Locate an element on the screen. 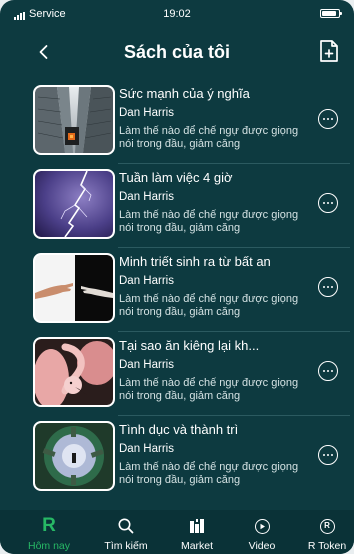  home-r-icon: R is located at coordinates (49, 525).